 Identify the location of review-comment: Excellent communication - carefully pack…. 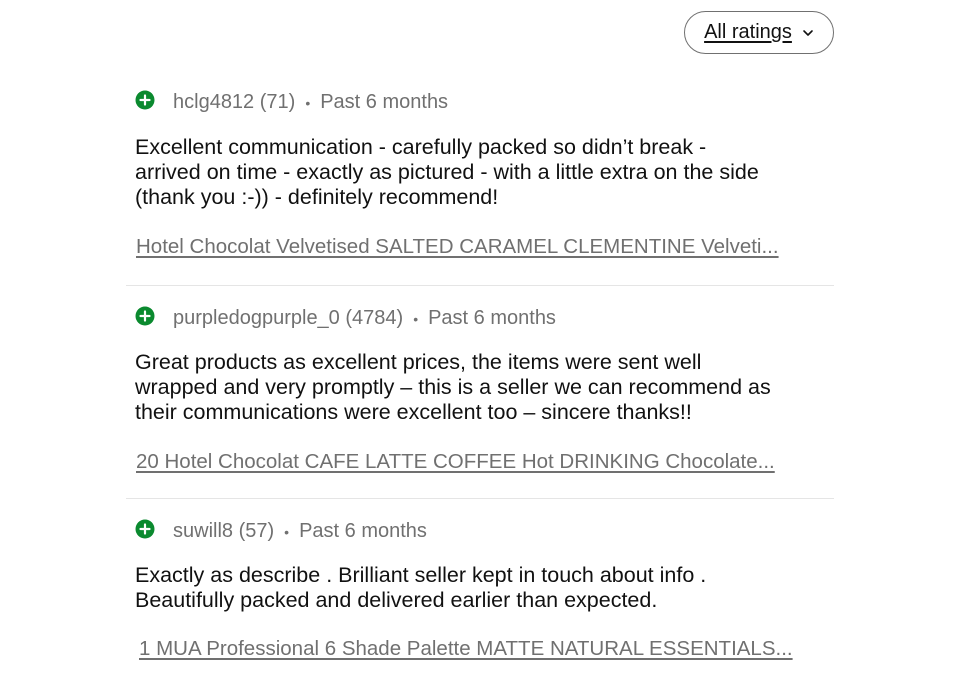
(447, 172).